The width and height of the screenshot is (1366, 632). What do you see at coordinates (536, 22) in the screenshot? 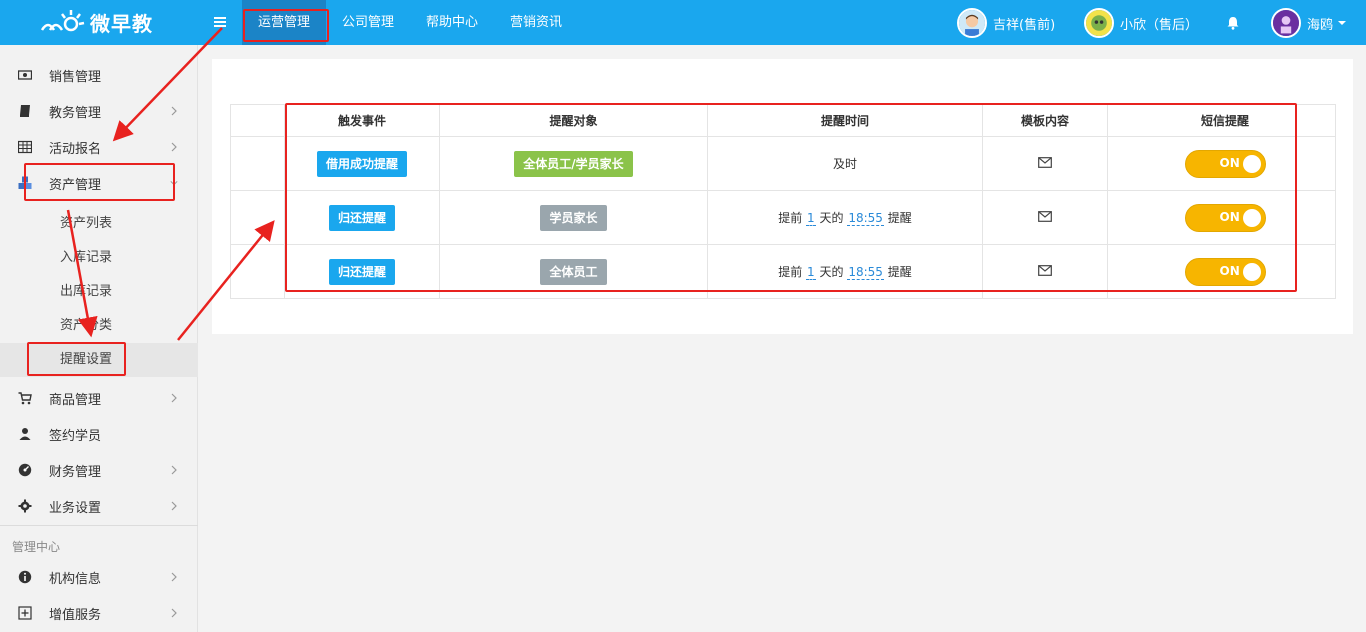
I see `nav-marketing: 营销资讯` at bounding box center [536, 22].